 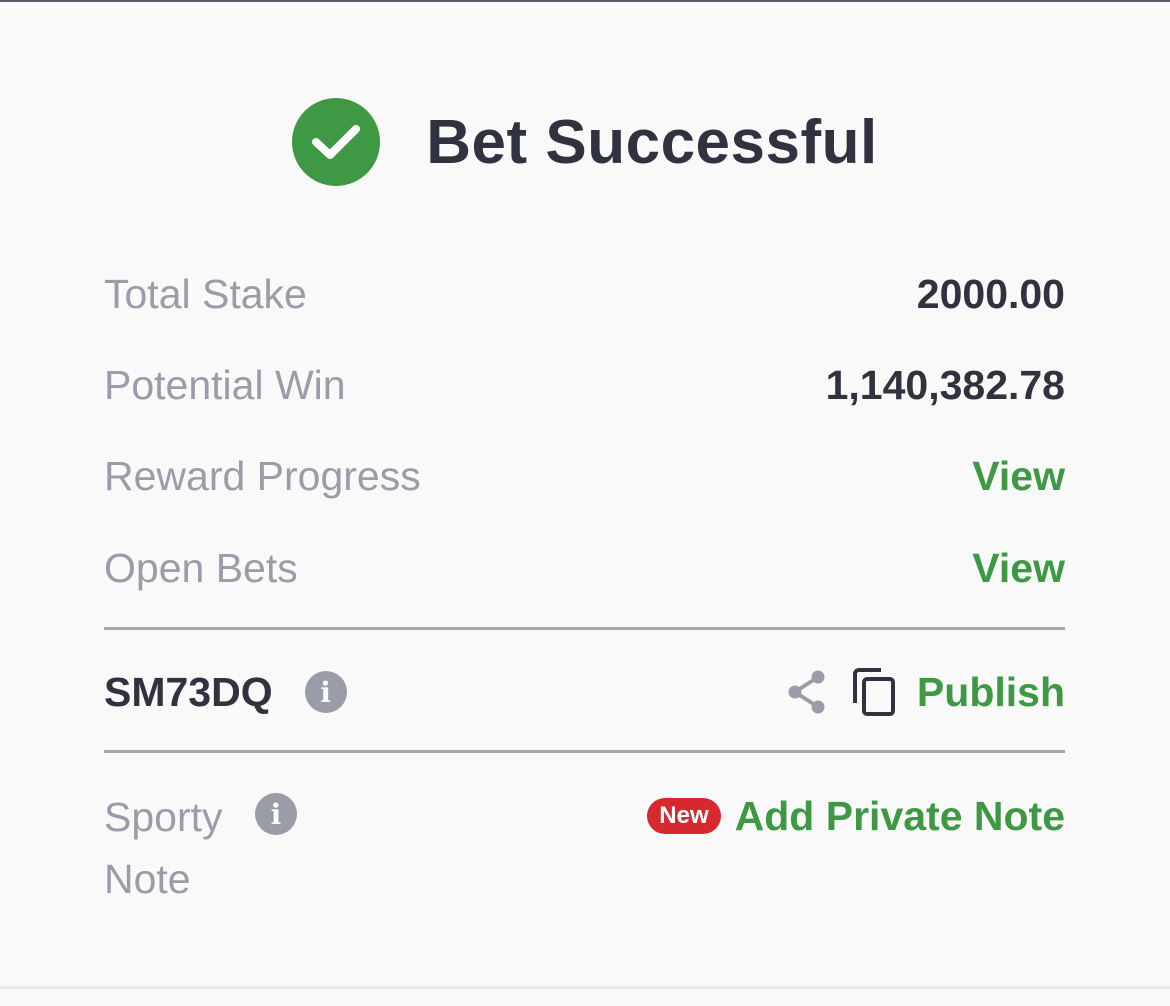 I want to click on reward-progress-row: Reward Progress View, so click(x=584, y=476).